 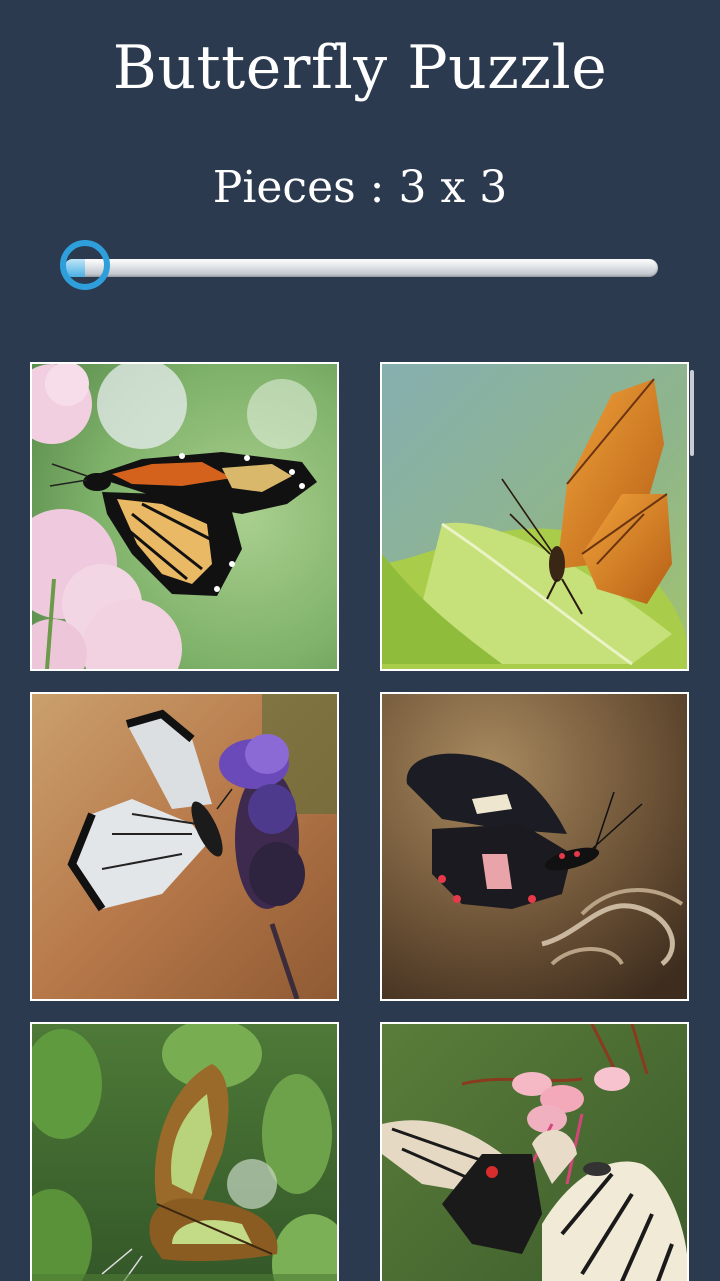 I want to click on malachite-image, so click(x=184, y=1152).